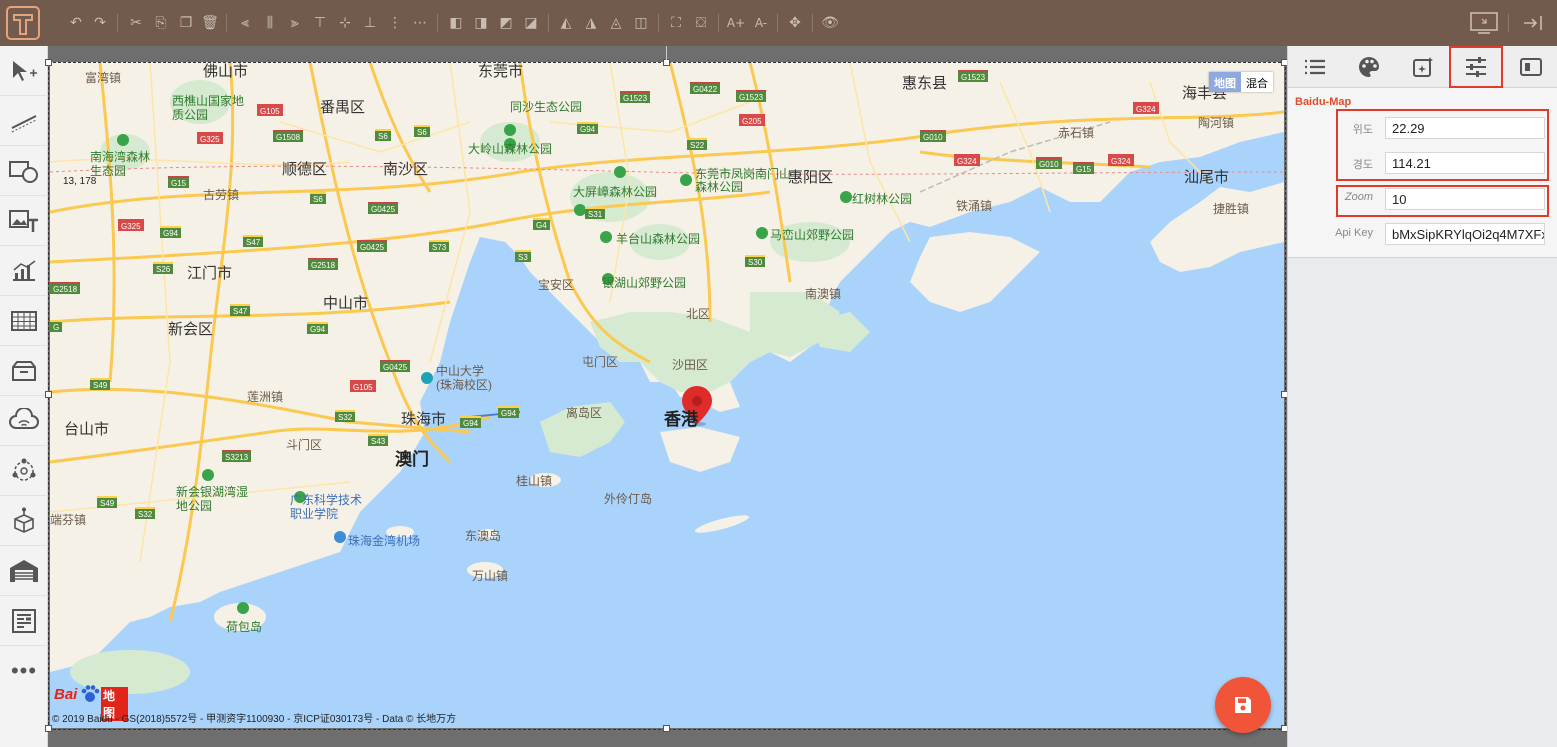  Describe the element at coordinates (24, 671) in the screenshot. I see `more-tools-icon: •••` at that location.